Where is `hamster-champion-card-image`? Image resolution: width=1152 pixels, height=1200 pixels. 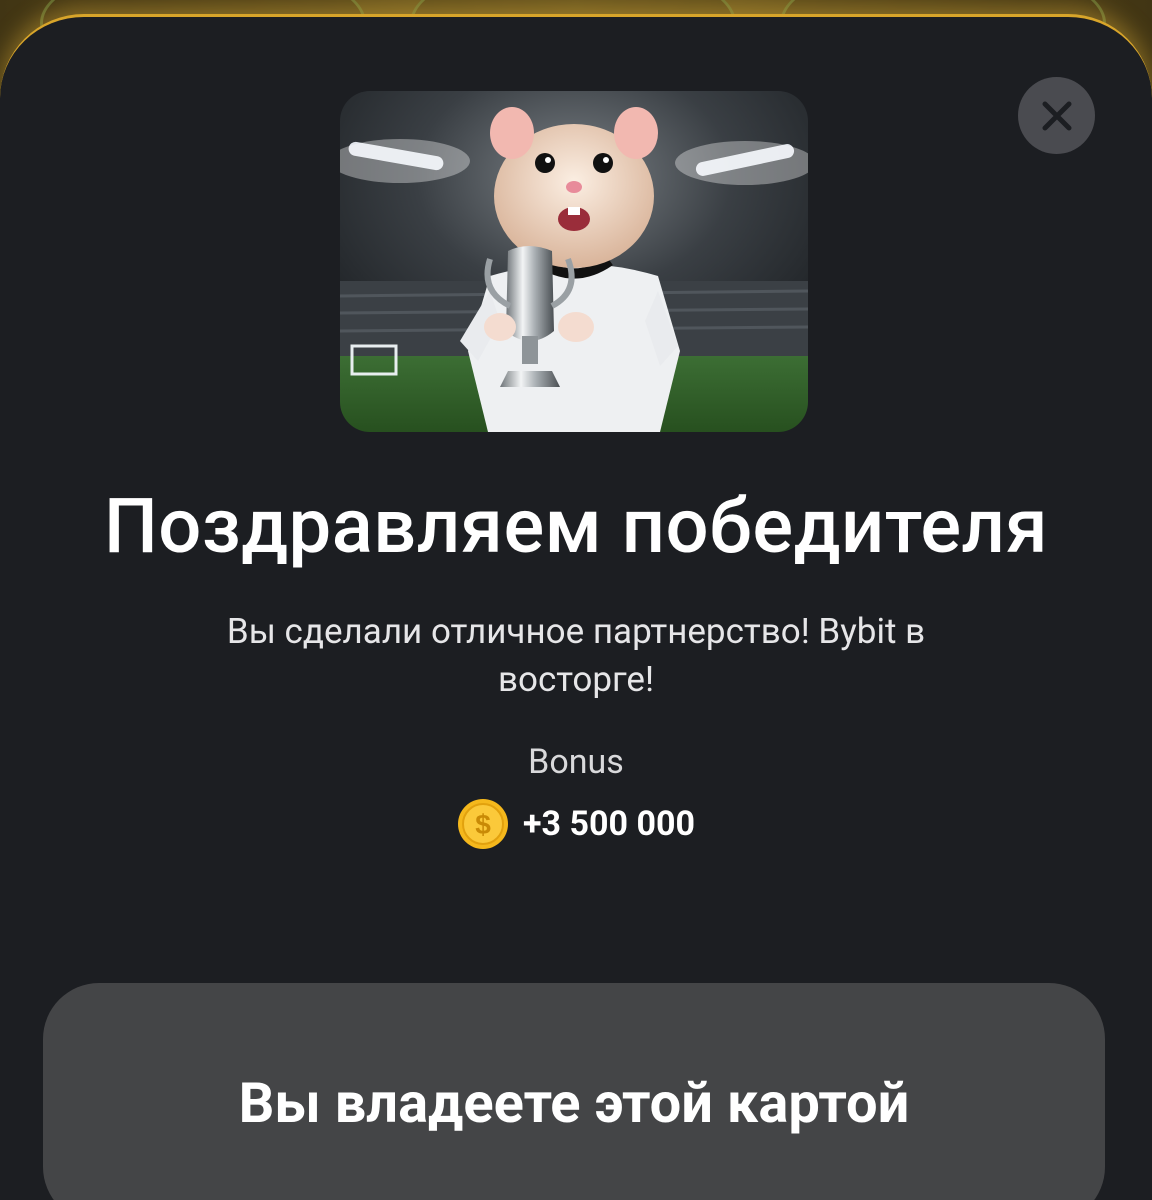
hamster-champion-card-image is located at coordinates (574, 261).